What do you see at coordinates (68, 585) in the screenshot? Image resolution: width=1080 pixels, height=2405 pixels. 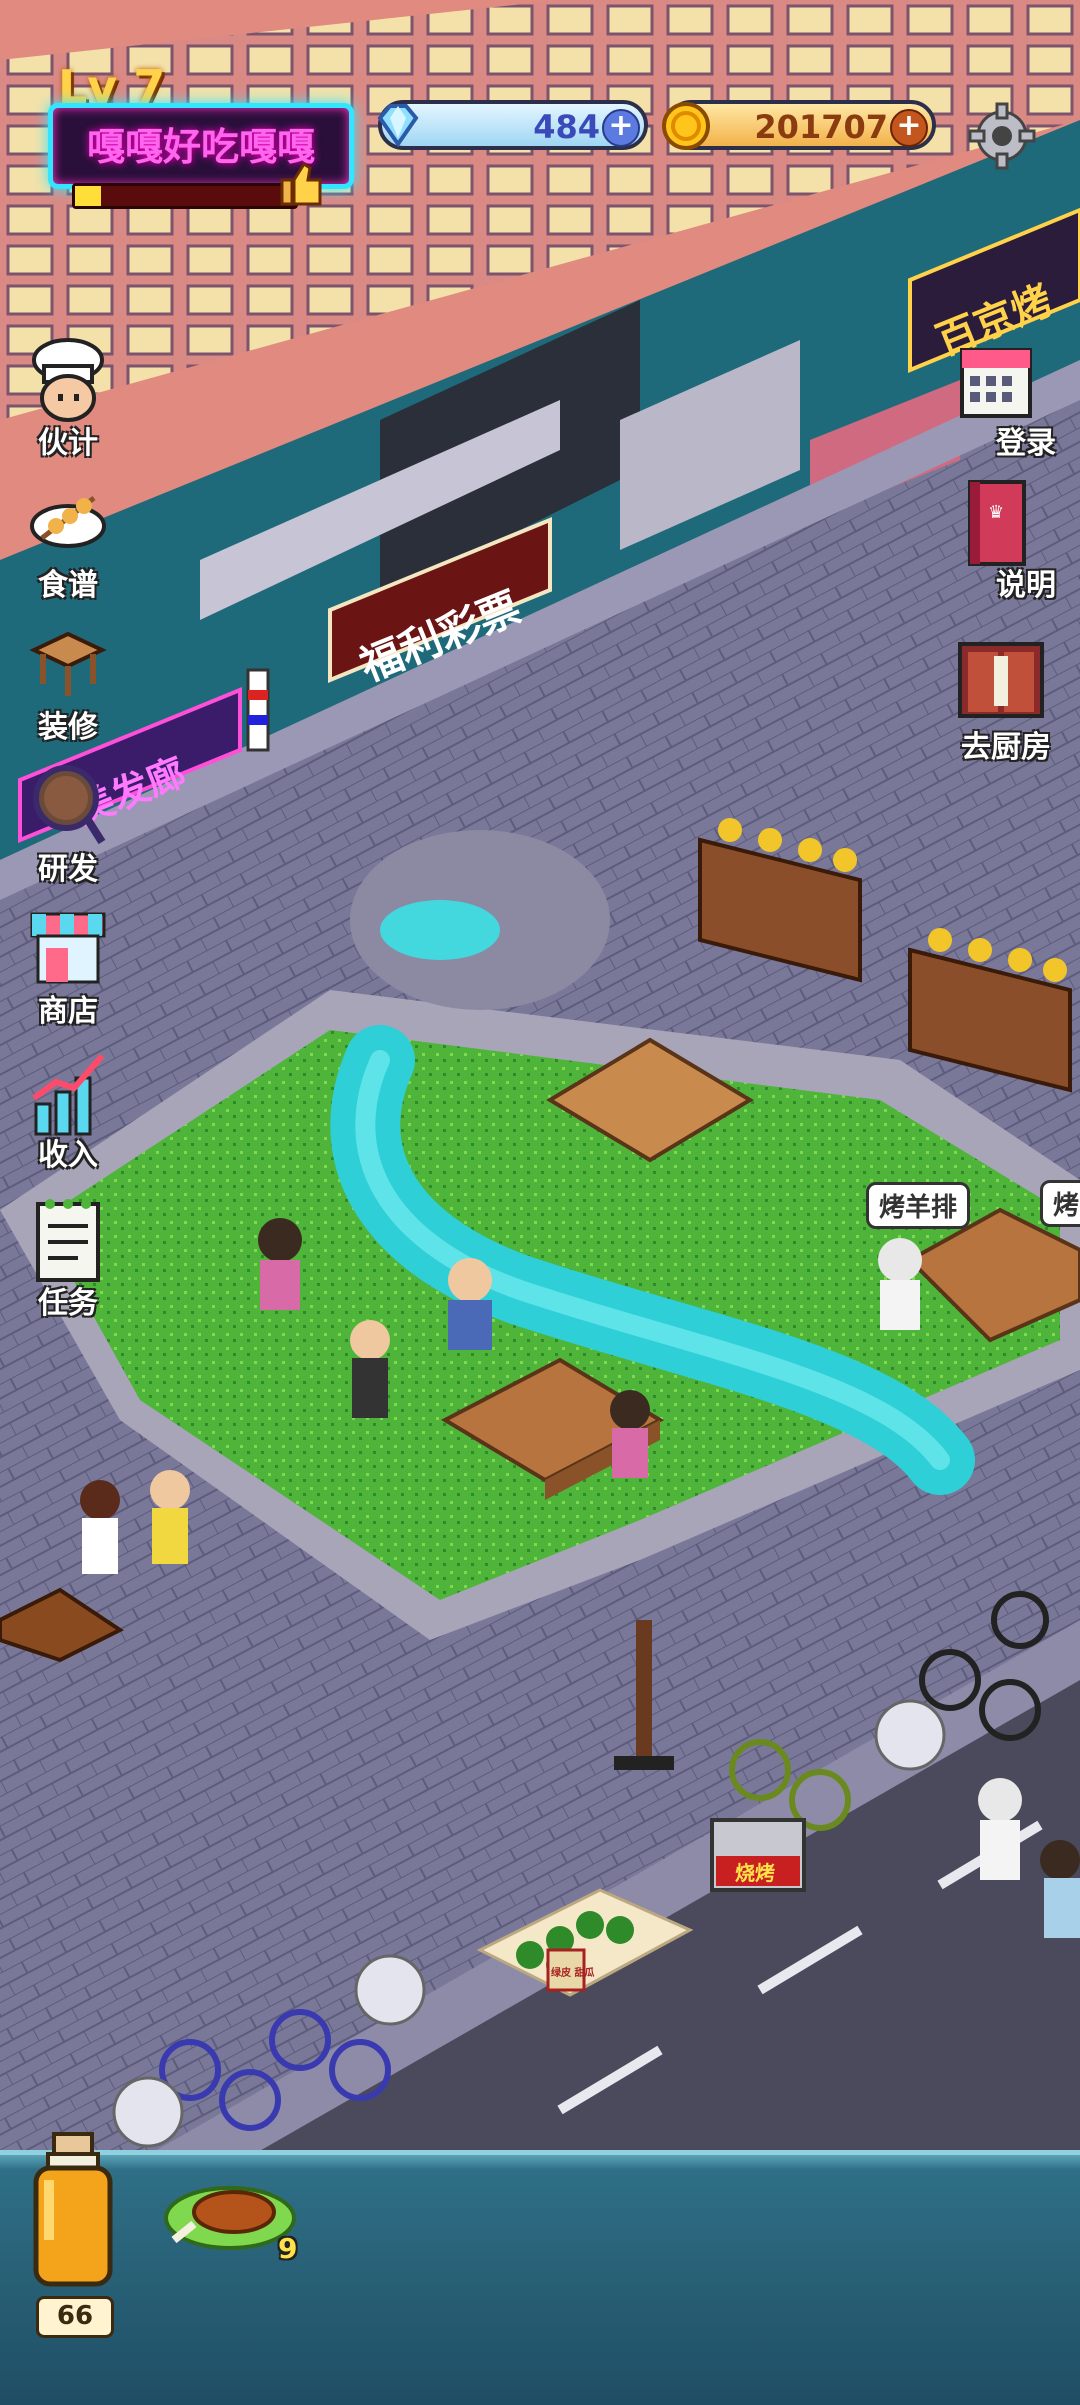 I see `menu-label: 食谱` at bounding box center [68, 585].